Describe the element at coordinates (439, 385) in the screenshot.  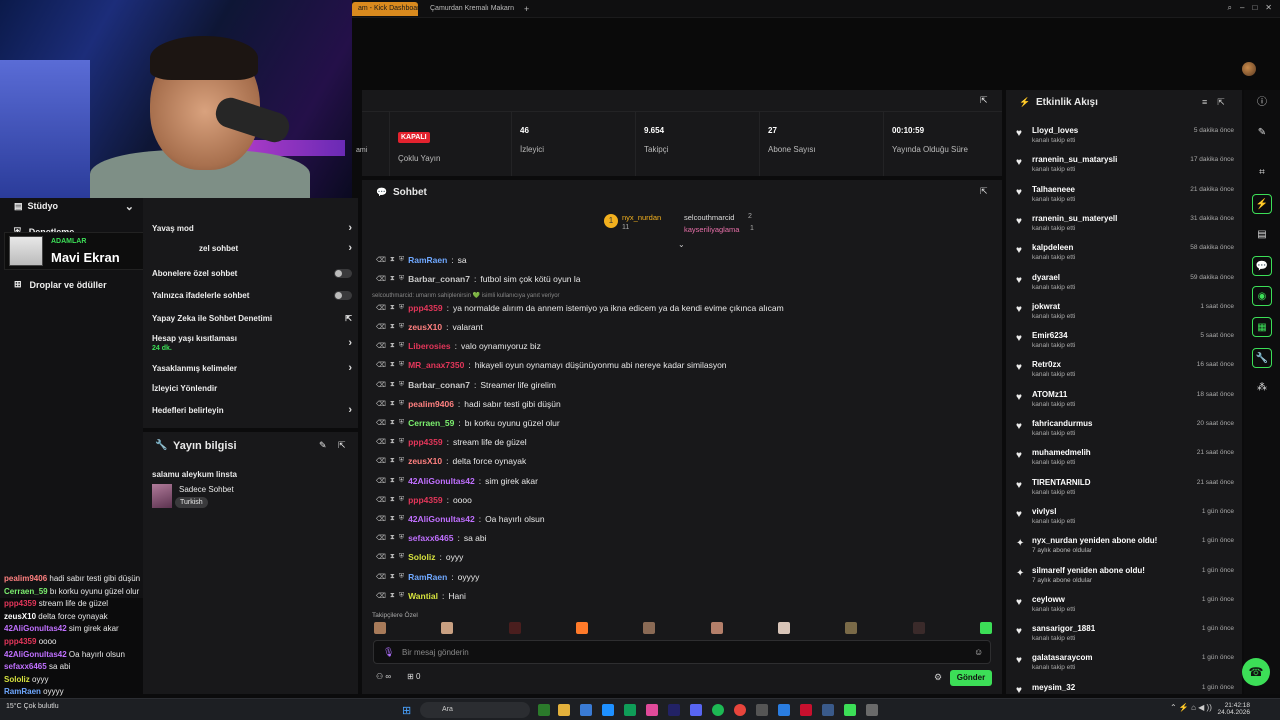
I see `chat-username: Barbar_conan7` at that location.